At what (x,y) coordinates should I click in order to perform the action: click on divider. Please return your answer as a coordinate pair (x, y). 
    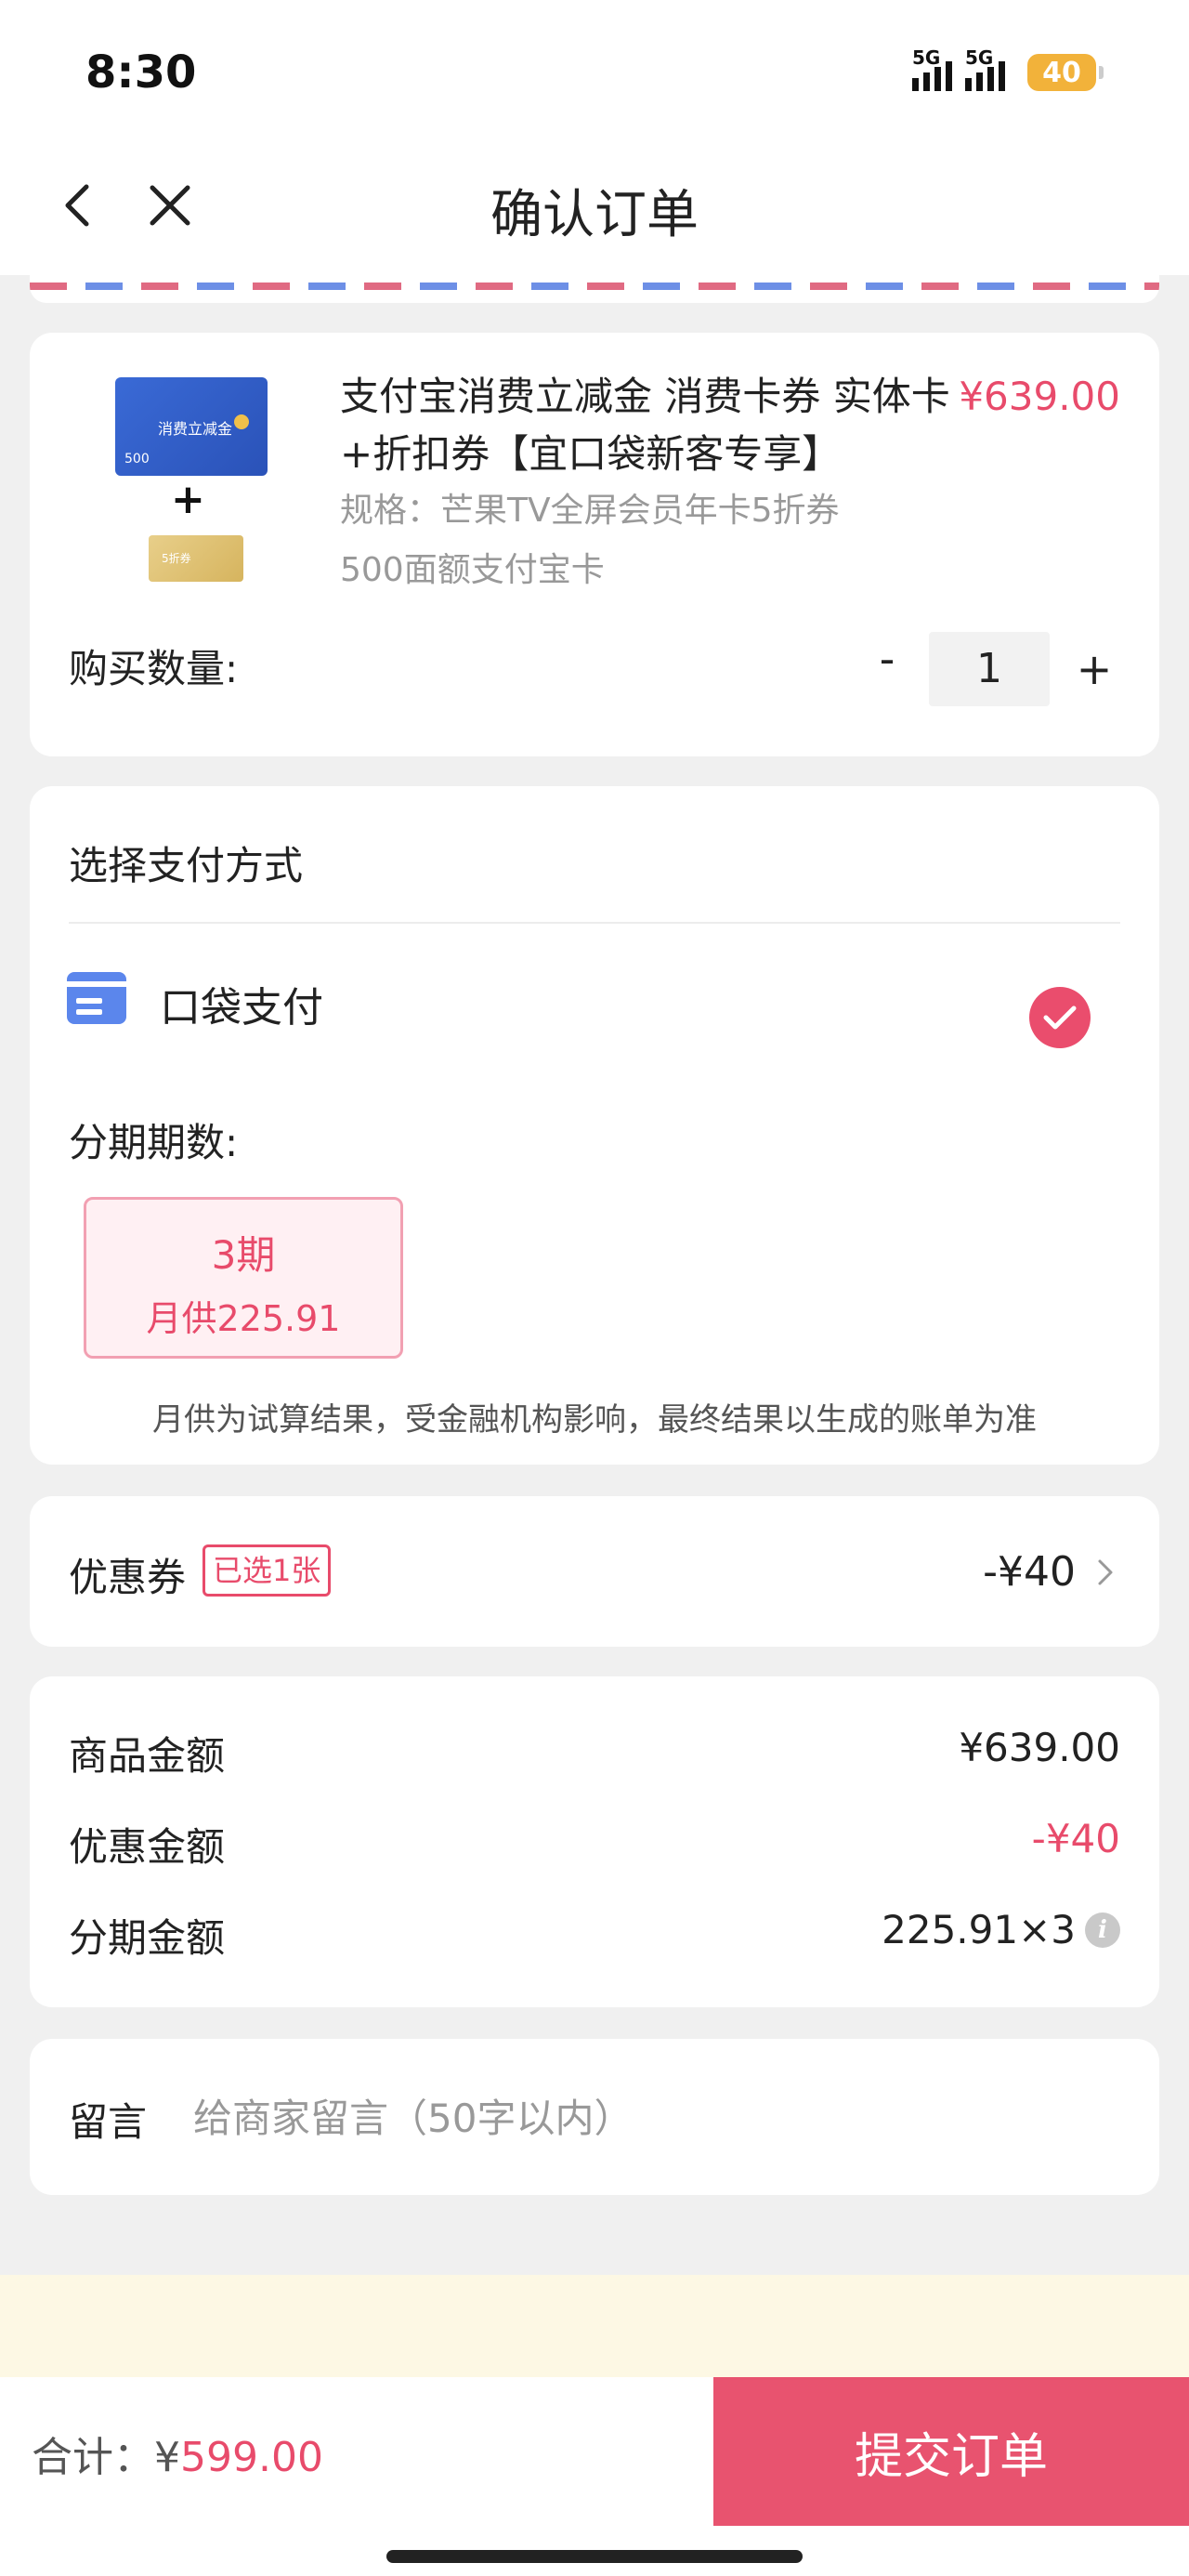
    Looking at the image, I should click on (594, 923).